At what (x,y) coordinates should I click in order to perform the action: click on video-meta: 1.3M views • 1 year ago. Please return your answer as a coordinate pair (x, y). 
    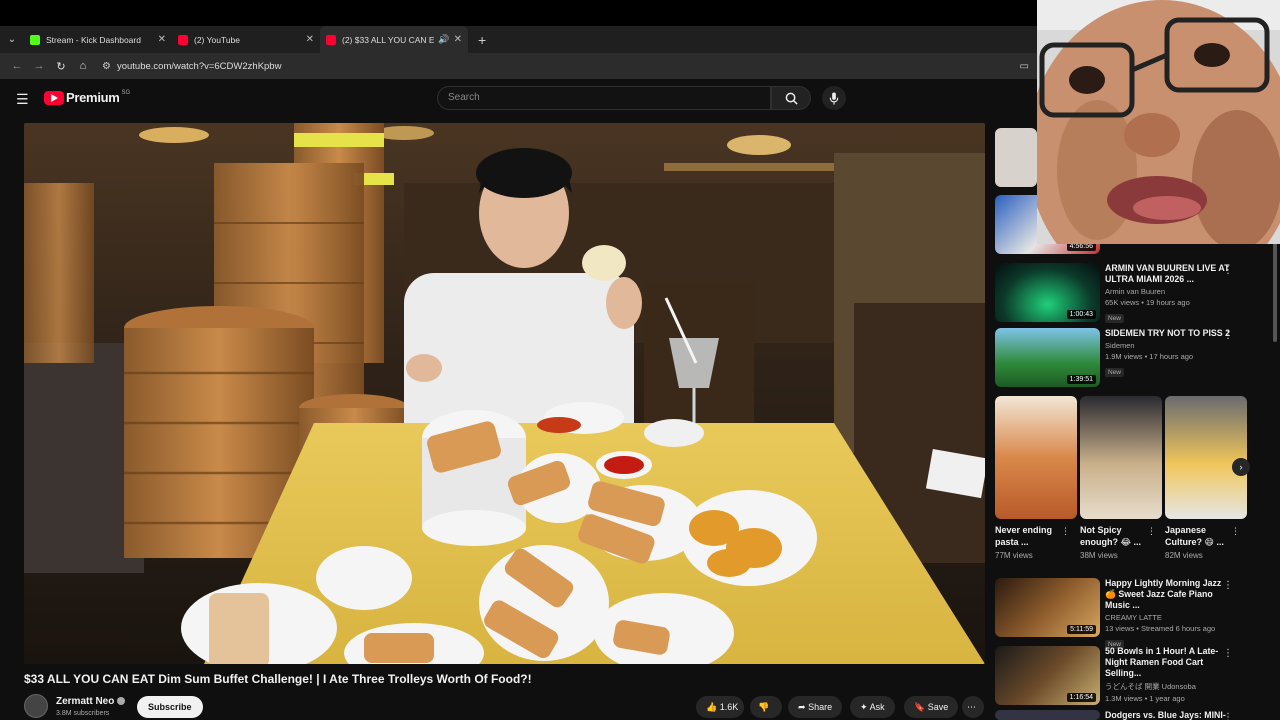
    Looking at the image, I should click on (1145, 698).